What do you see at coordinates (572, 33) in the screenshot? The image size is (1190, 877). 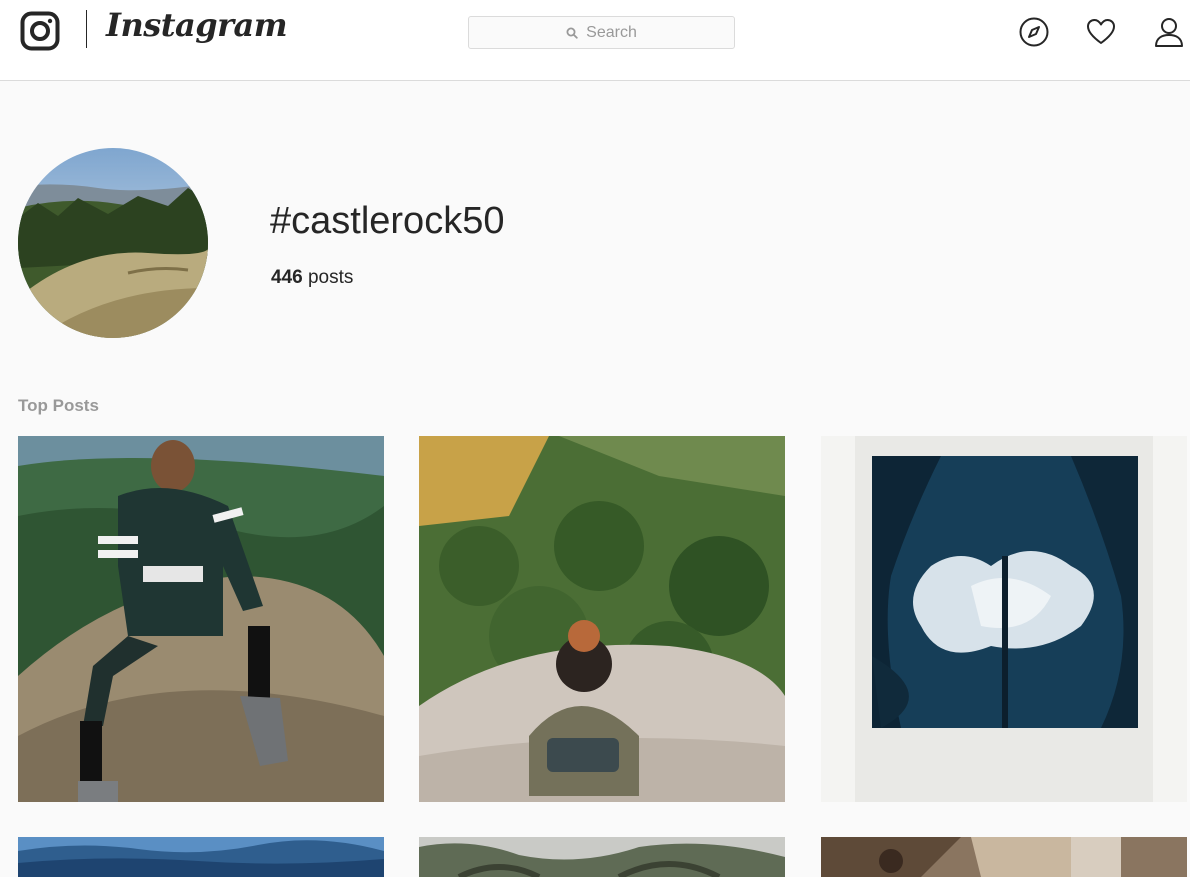 I see `search-icon` at bounding box center [572, 33].